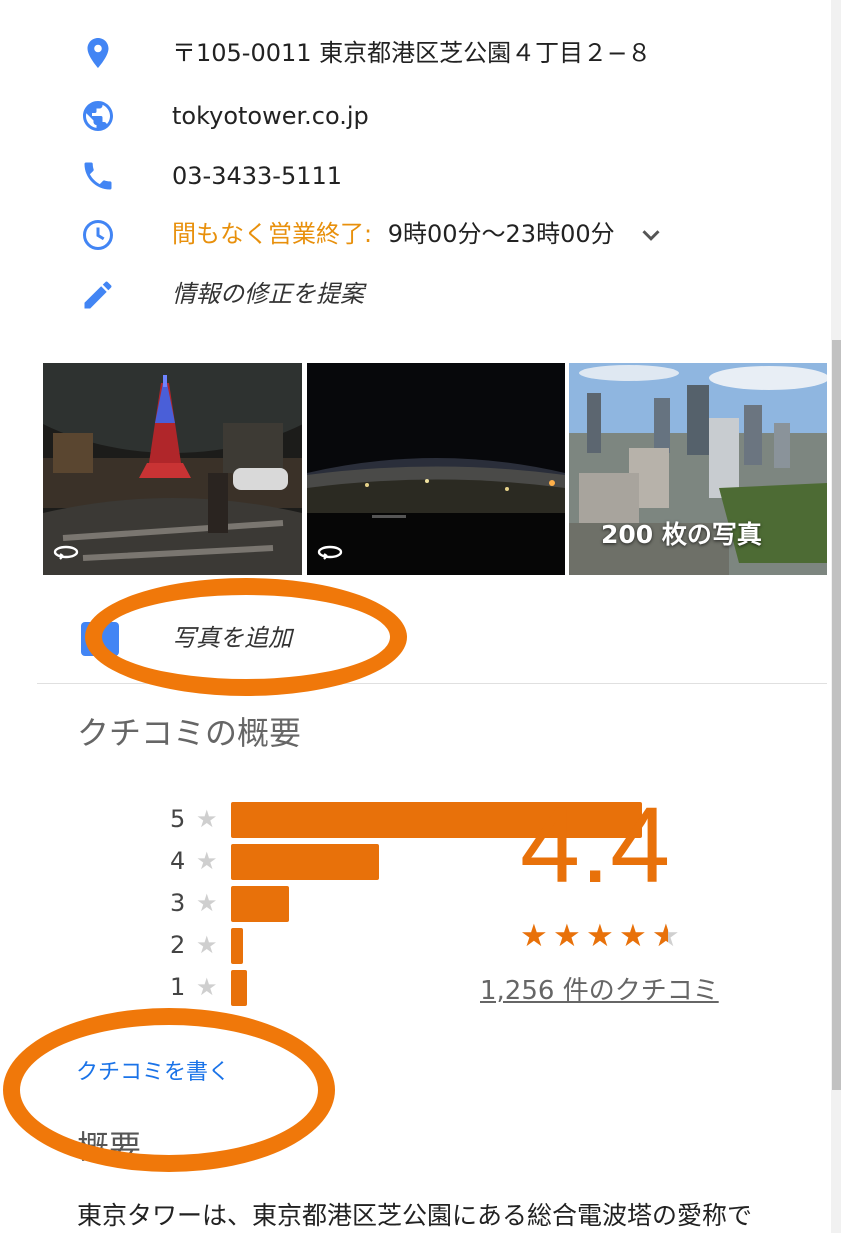  I want to click on phone-icon, so click(98, 176).